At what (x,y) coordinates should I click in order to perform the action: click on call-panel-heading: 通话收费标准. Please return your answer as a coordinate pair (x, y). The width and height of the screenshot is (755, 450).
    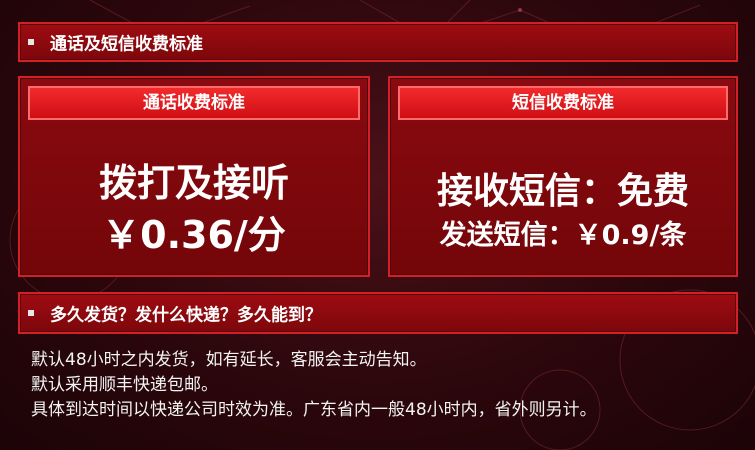
    Looking at the image, I should click on (194, 103).